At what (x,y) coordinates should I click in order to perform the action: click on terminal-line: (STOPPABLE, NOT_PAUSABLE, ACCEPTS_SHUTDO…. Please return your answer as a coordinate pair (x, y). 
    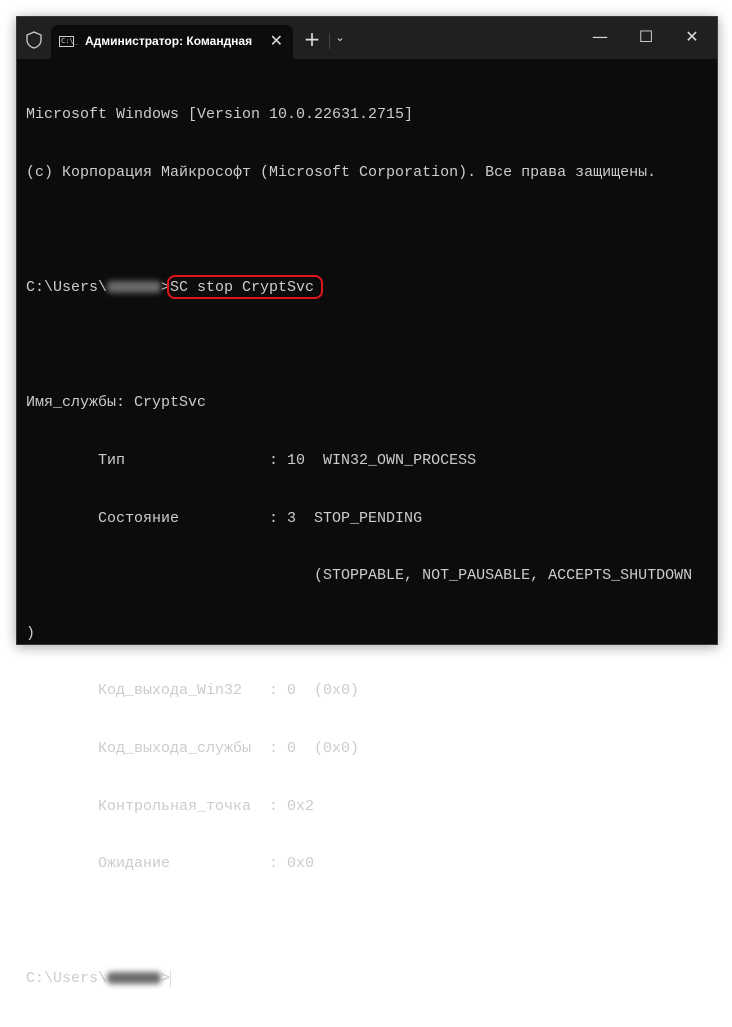
    Looking at the image, I should click on (359, 576).